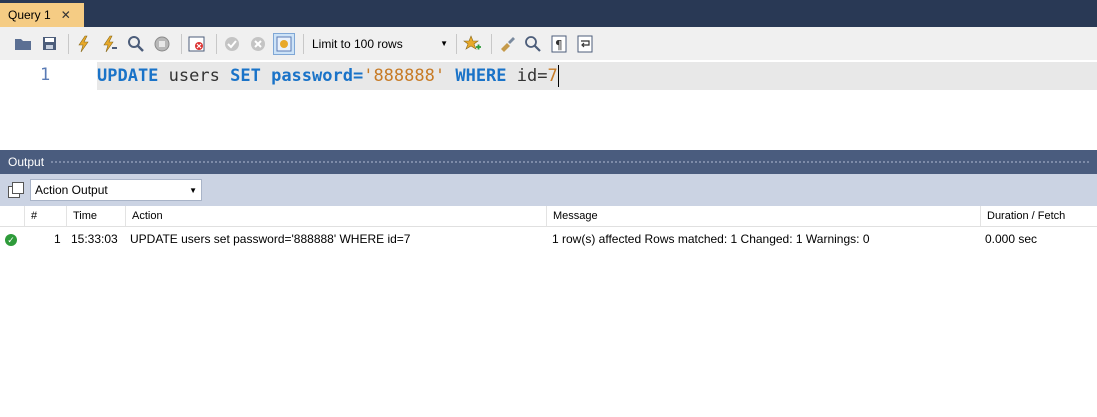 This screenshot has width=1097, height=417. Describe the element at coordinates (569, 162) in the screenshot. I see `drag-grip` at that location.